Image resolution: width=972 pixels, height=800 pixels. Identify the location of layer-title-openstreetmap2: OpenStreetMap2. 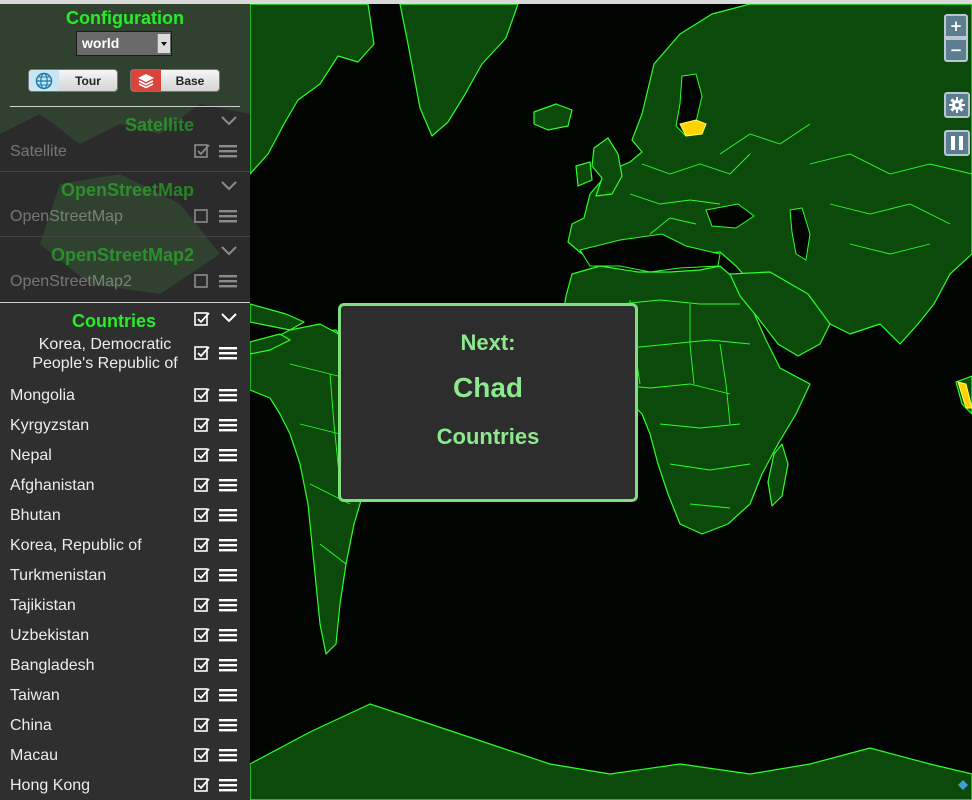
(122, 255).